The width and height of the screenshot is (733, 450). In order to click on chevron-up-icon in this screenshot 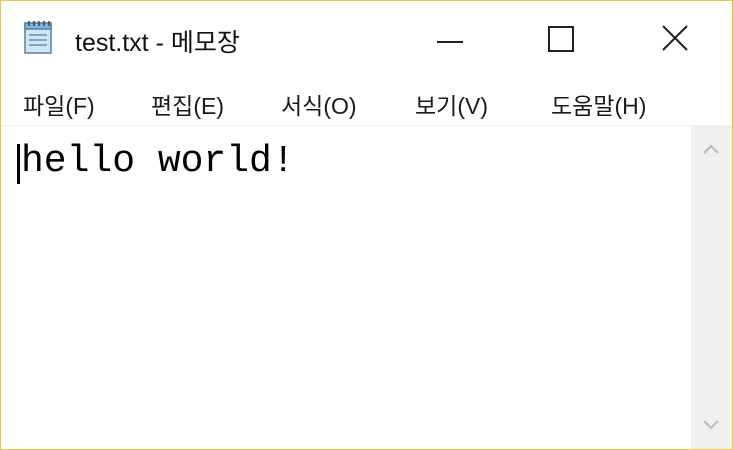, I will do `click(711, 149)`.